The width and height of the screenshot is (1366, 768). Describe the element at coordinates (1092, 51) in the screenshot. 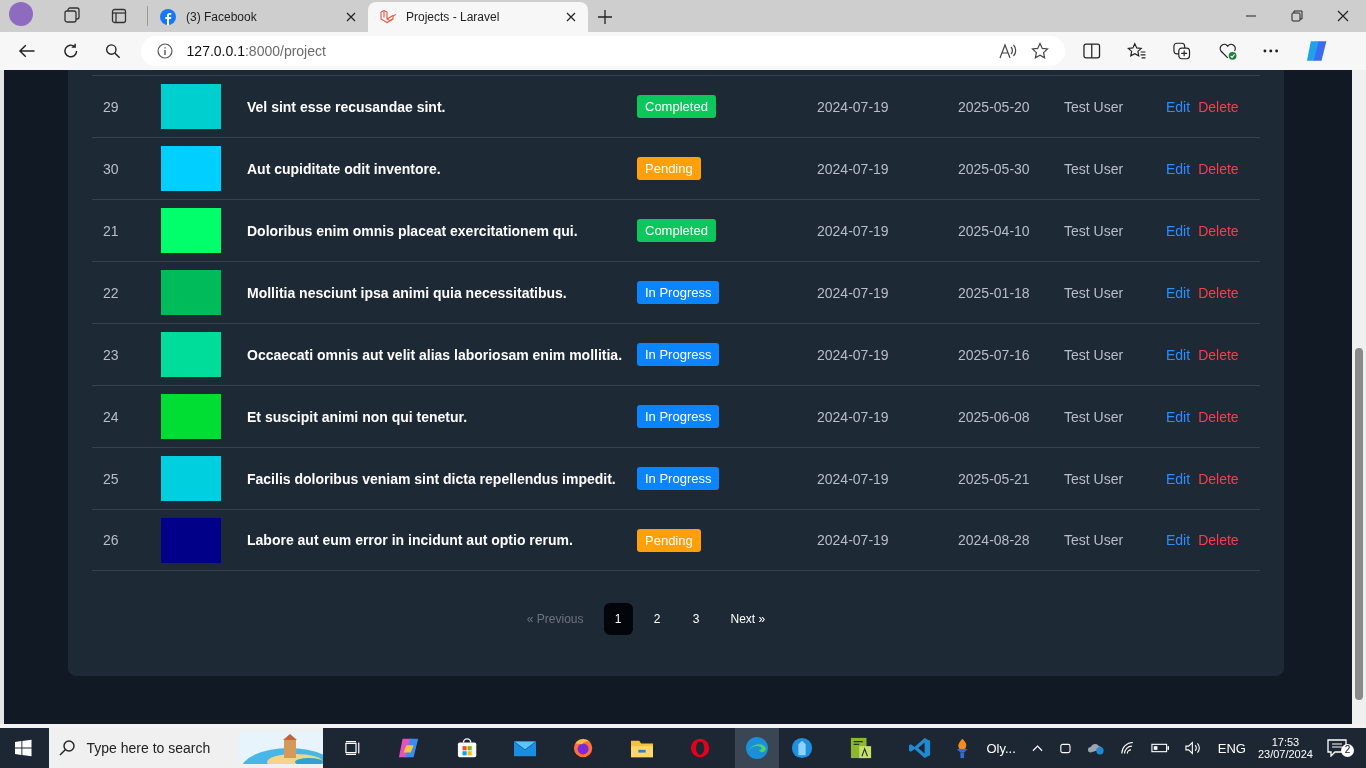

I see `split-screen-icon` at that location.